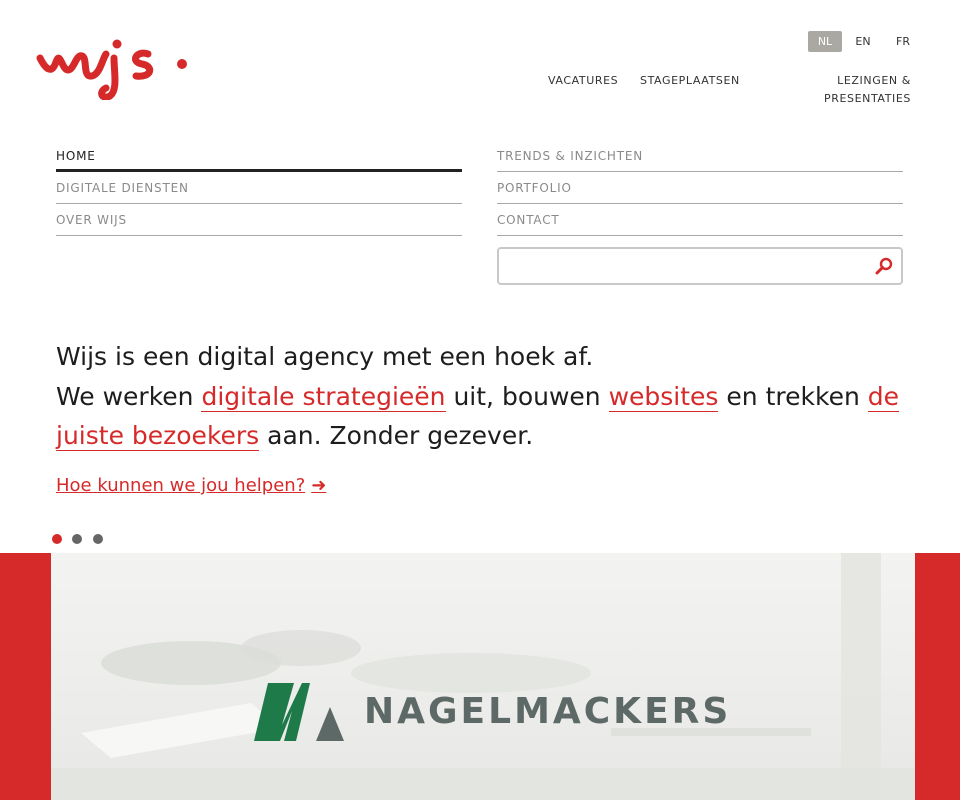 Image resolution: width=960 pixels, height=800 pixels. What do you see at coordinates (259, 156) in the screenshot?
I see `nav-home: HOME` at bounding box center [259, 156].